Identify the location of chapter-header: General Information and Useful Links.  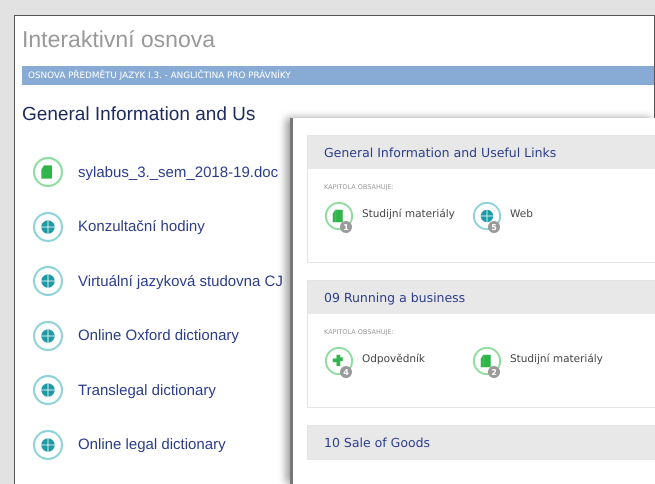
(481, 152).